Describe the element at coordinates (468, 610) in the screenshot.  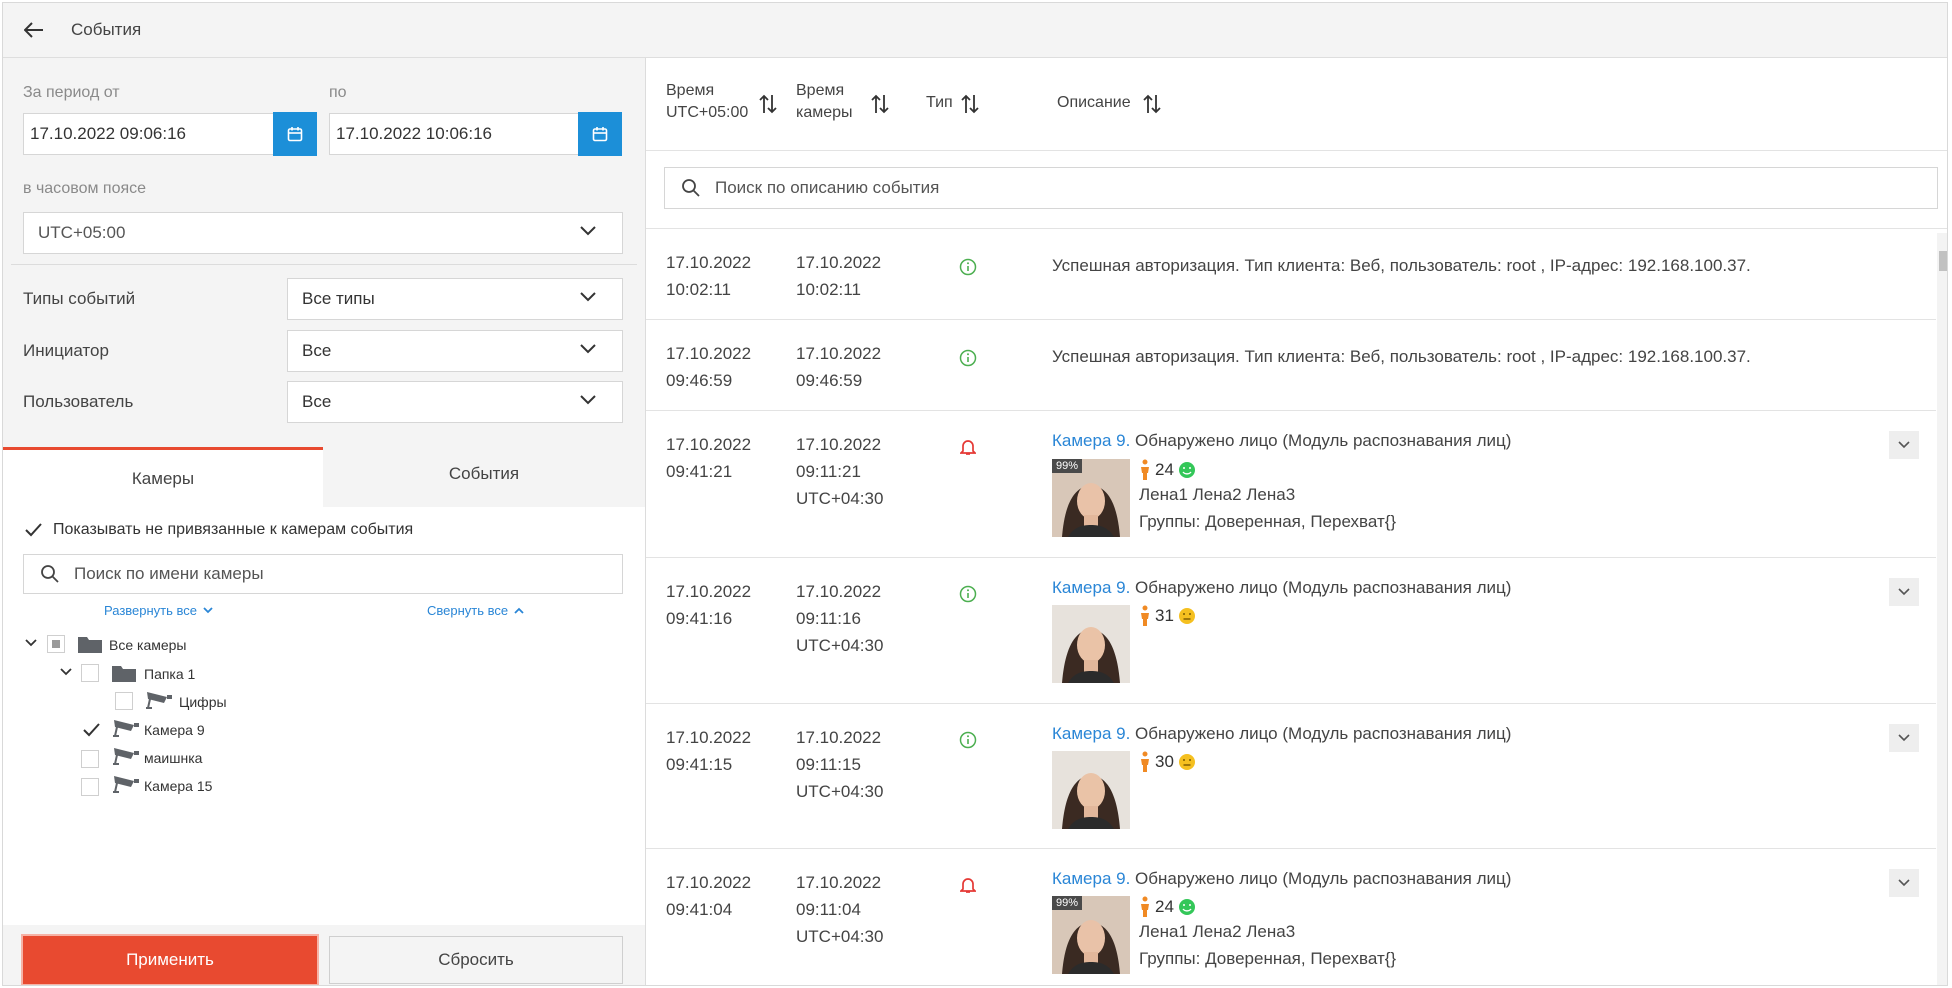
I see `collapse-all-label: Свернуть все` at that location.